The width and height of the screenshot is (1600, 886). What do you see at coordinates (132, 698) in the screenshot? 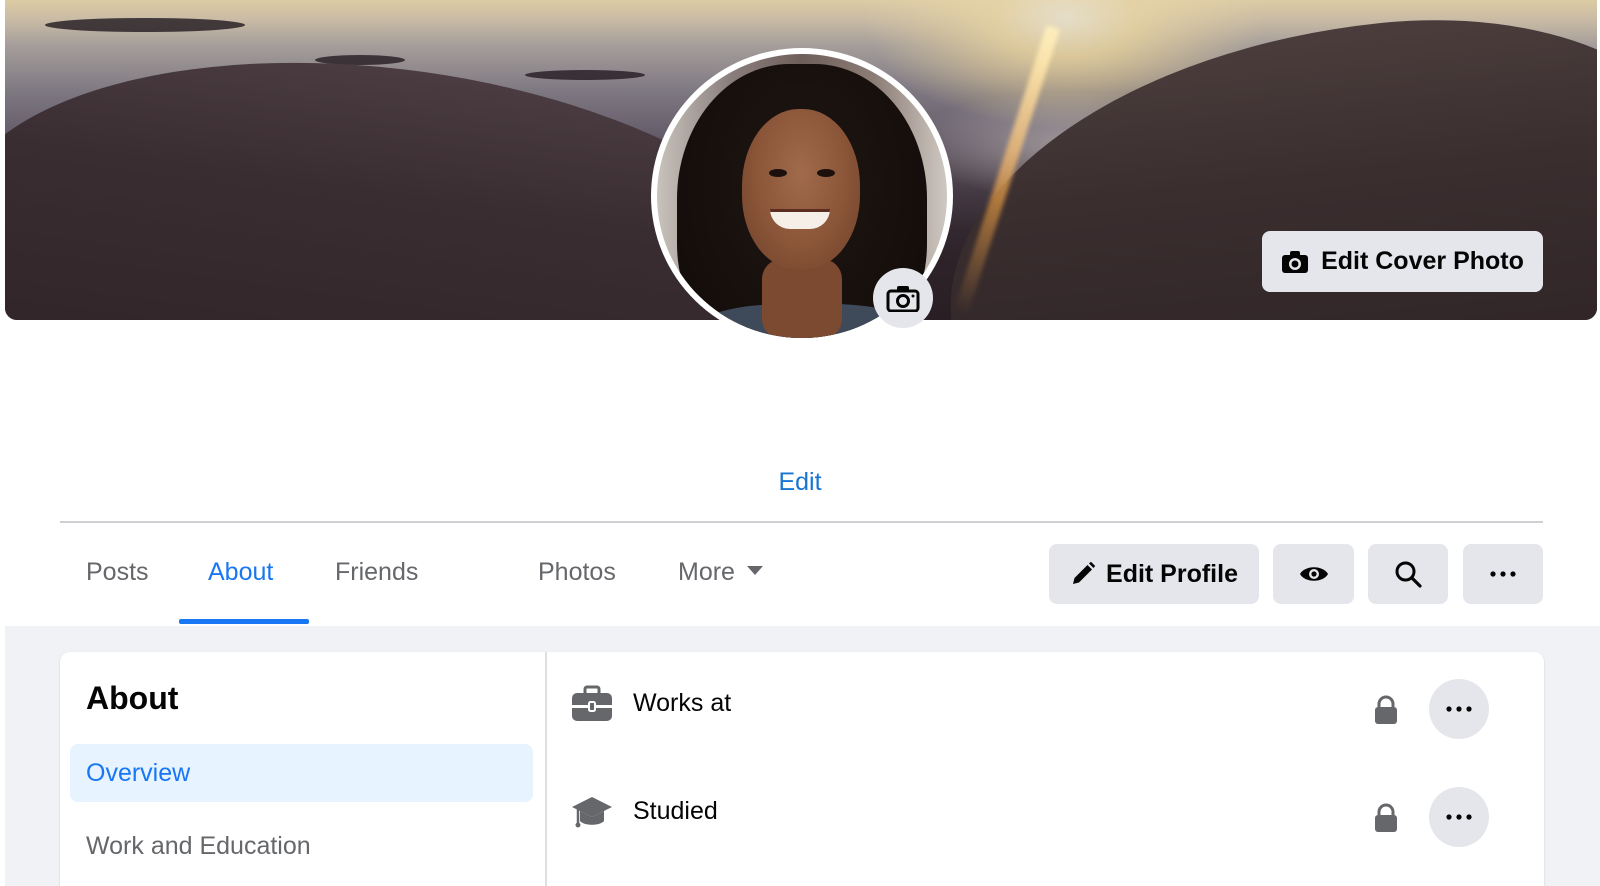
I see `about-section-title: About` at bounding box center [132, 698].